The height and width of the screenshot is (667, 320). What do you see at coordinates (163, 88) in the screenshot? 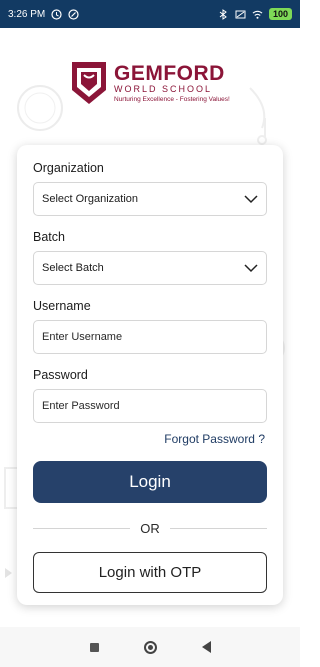
I see `school-subtitle: WORLD SCHOOL` at bounding box center [163, 88].